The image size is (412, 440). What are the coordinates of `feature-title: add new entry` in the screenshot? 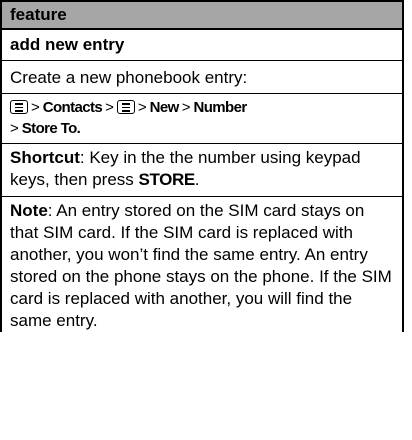 It's located at (202, 45).